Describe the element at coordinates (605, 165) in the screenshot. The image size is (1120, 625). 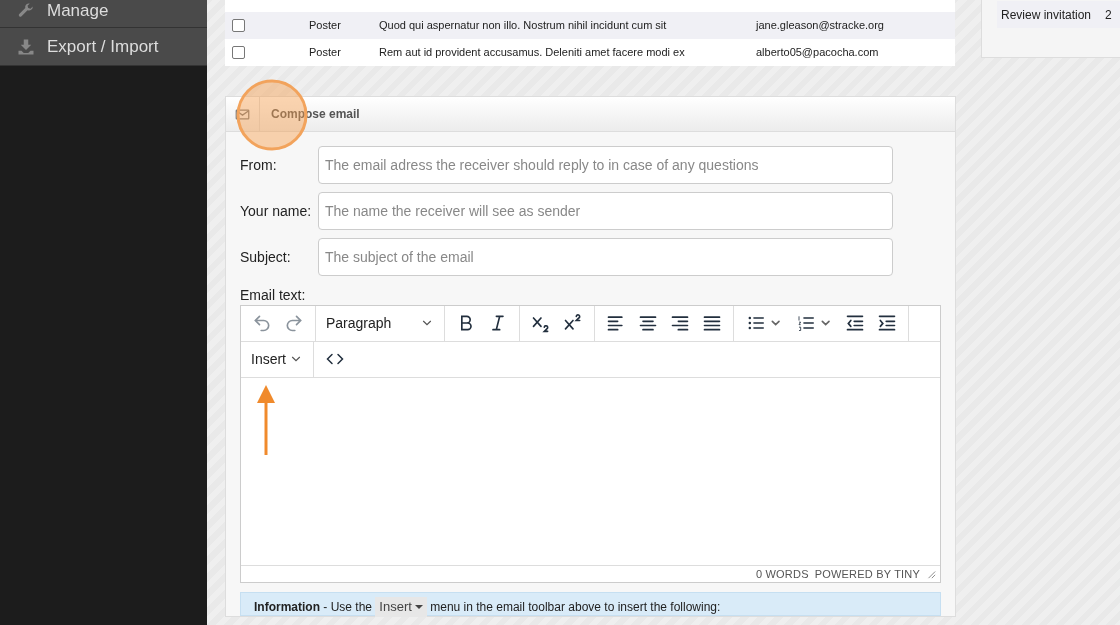
I see `input-field: The email adress the receiver should reply to in case of any questions` at that location.